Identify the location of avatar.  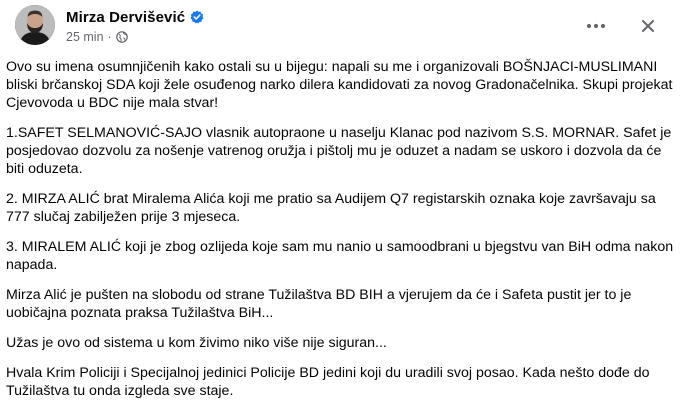
(35, 25).